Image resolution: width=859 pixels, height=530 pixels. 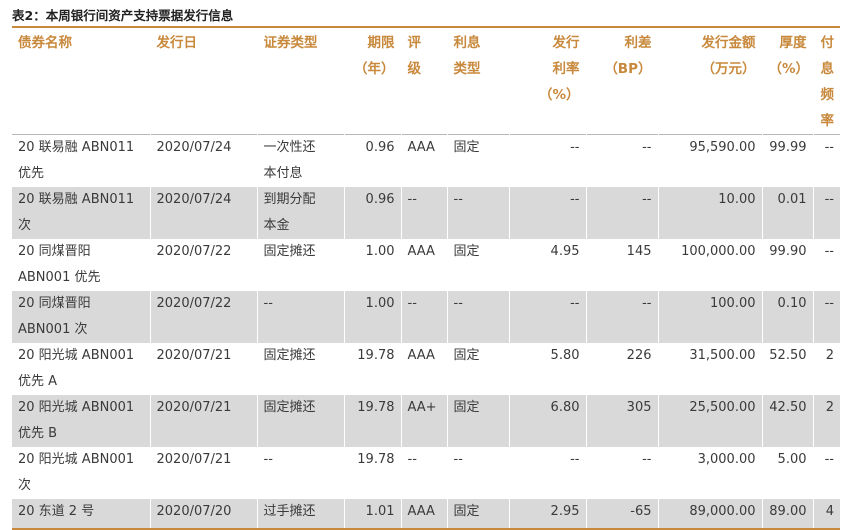 I want to click on cell-spread: 145, so click(x=622, y=265).